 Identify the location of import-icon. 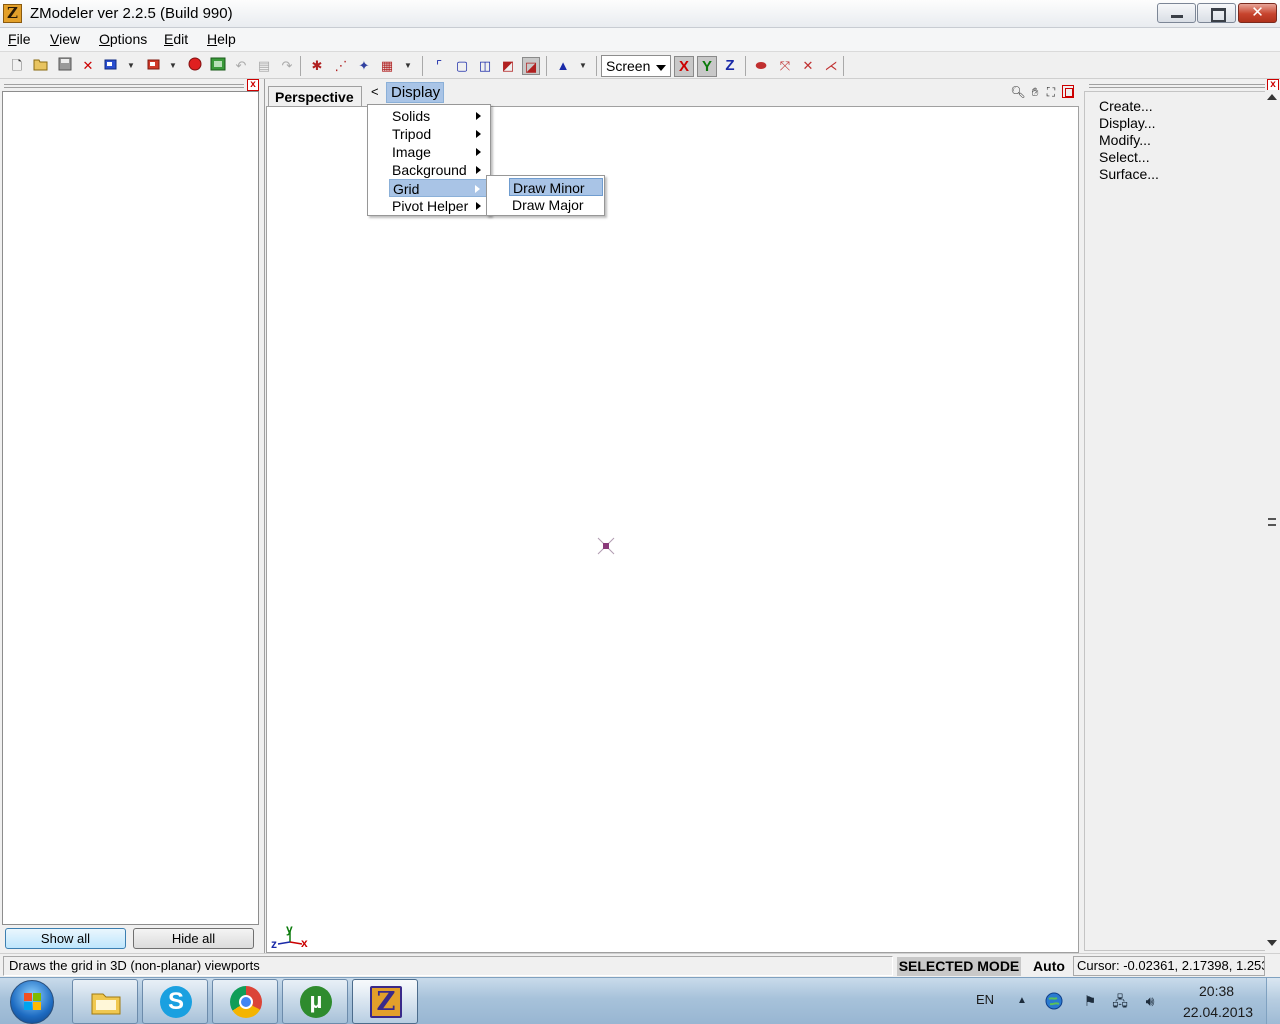
(111, 66).